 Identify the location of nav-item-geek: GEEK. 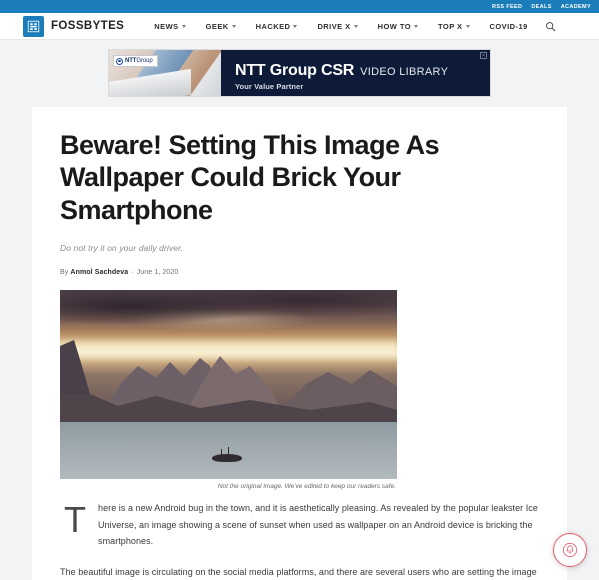
(221, 26).